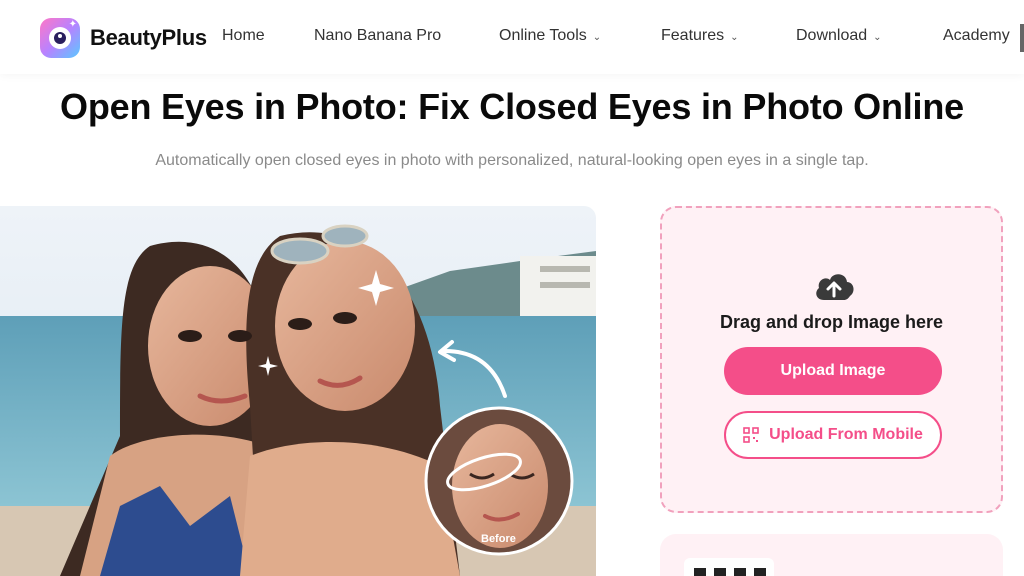 The height and width of the screenshot is (576, 1024). I want to click on nav-online-tools-label: Online Tools, so click(543, 35).